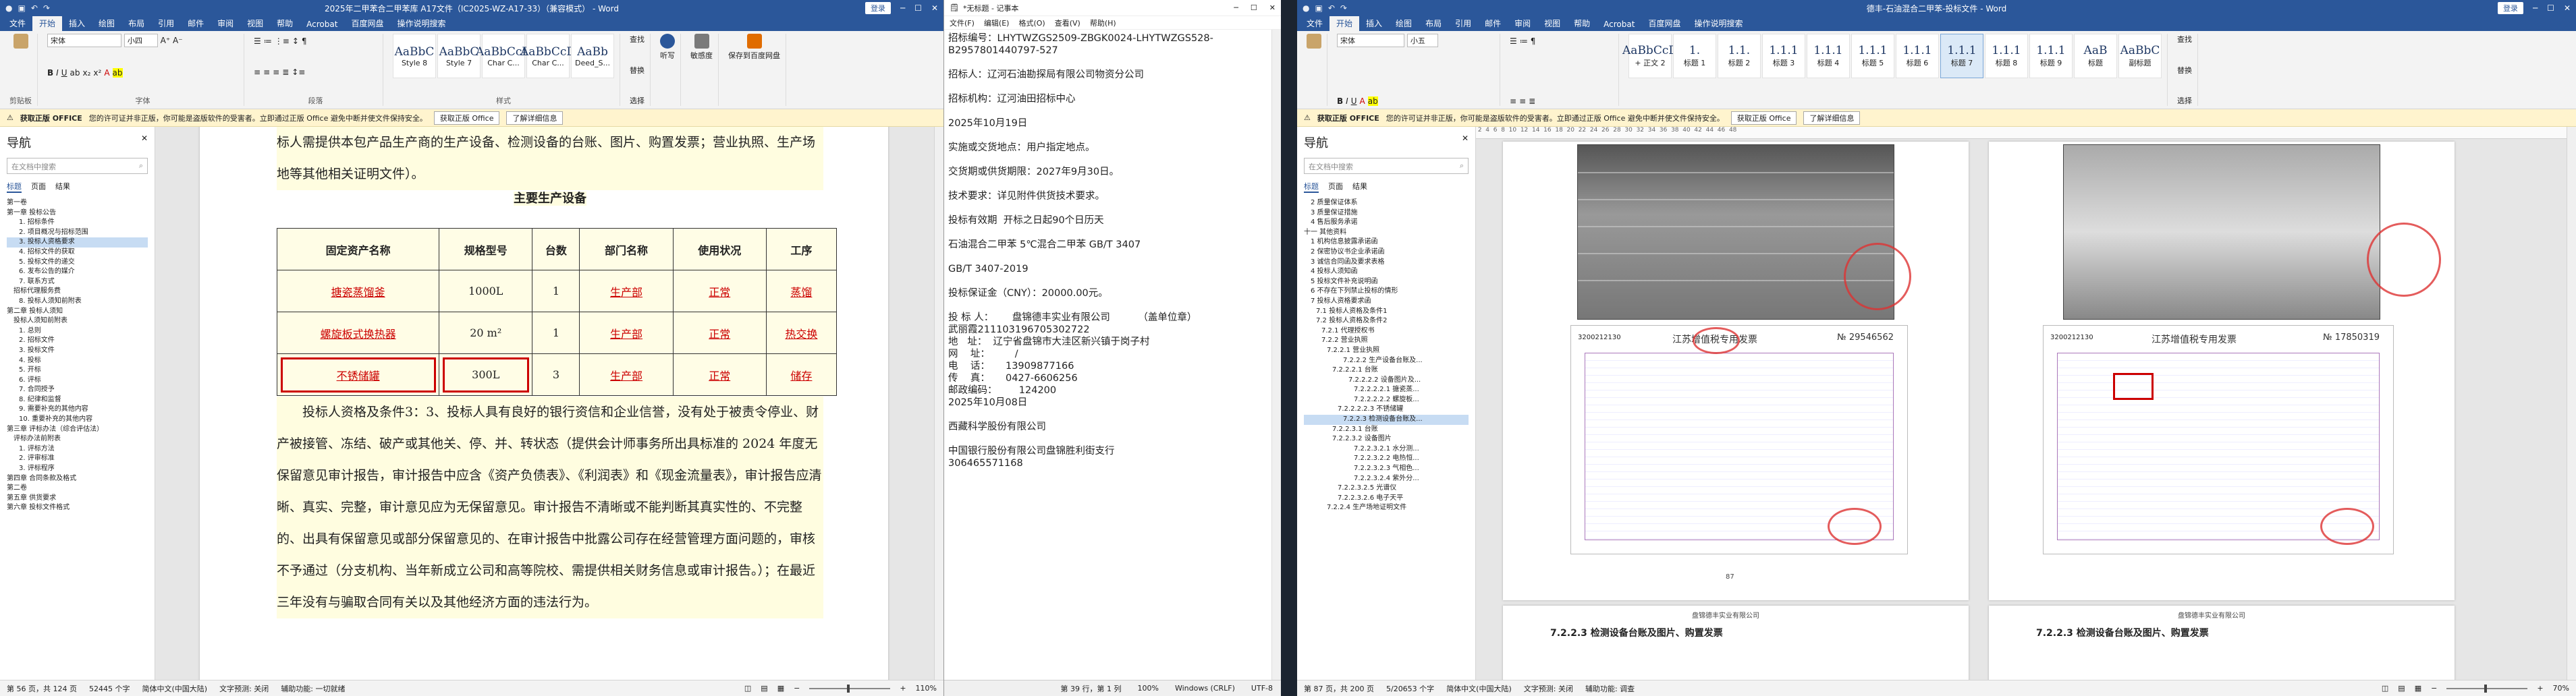 The width and height of the screenshot is (2576, 696). I want to click on menu-item-2: 格式(O), so click(1031, 23).